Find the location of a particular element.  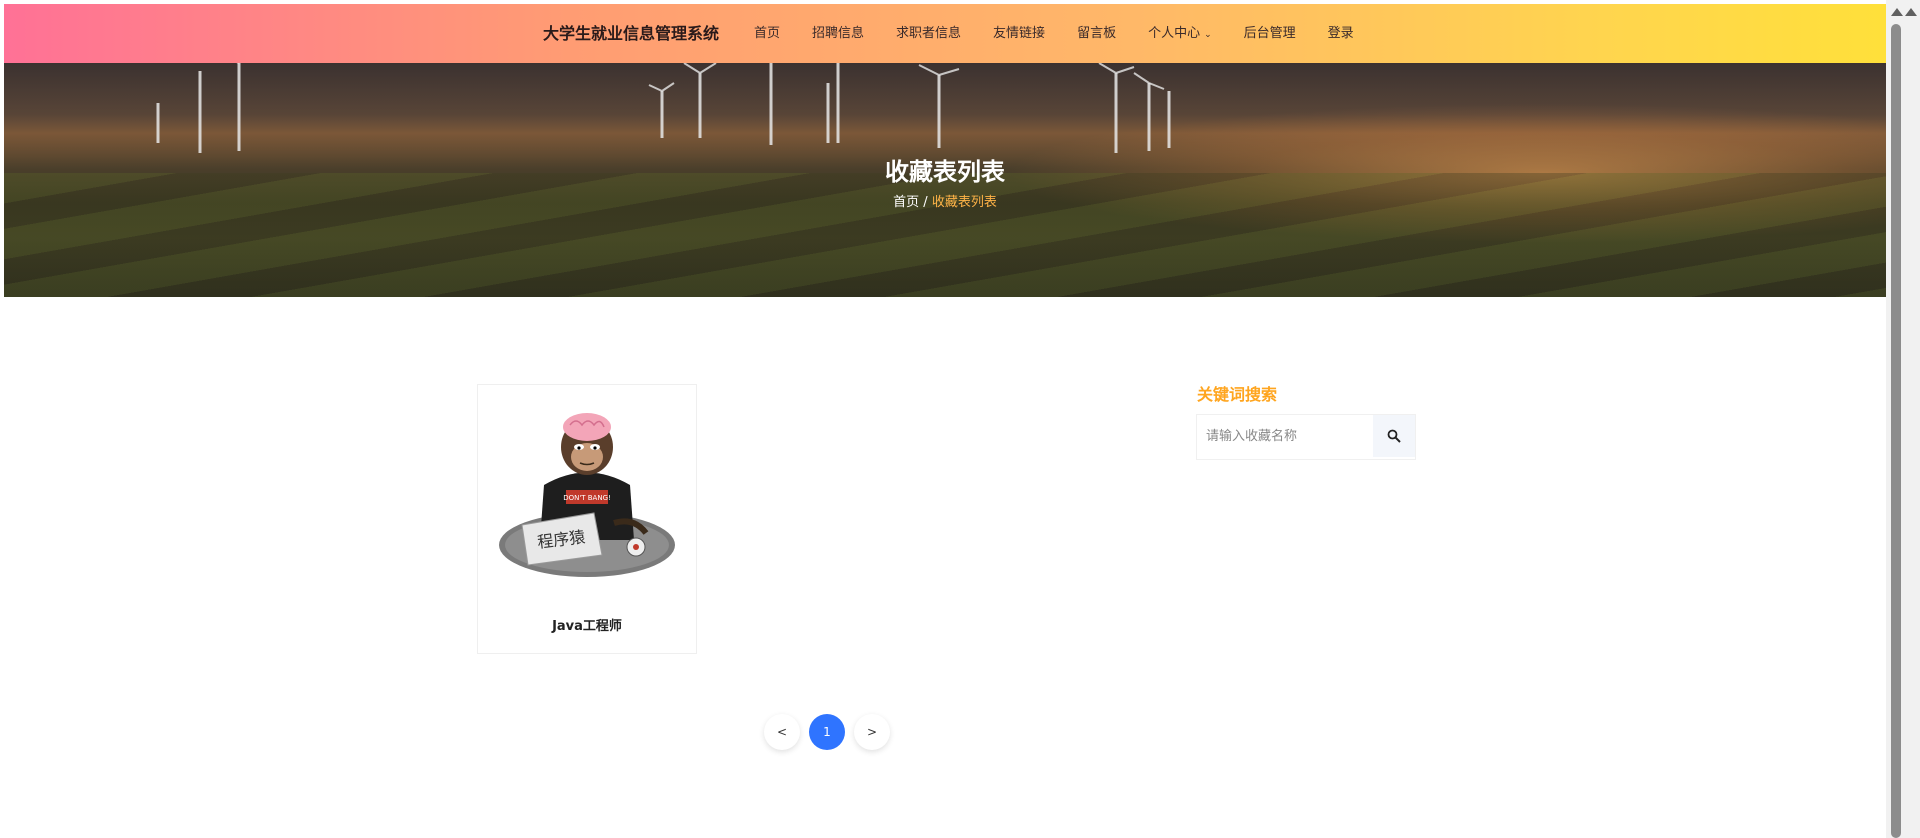

keyword-search-title: 关键词搜索 is located at coordinates (1237, 394).